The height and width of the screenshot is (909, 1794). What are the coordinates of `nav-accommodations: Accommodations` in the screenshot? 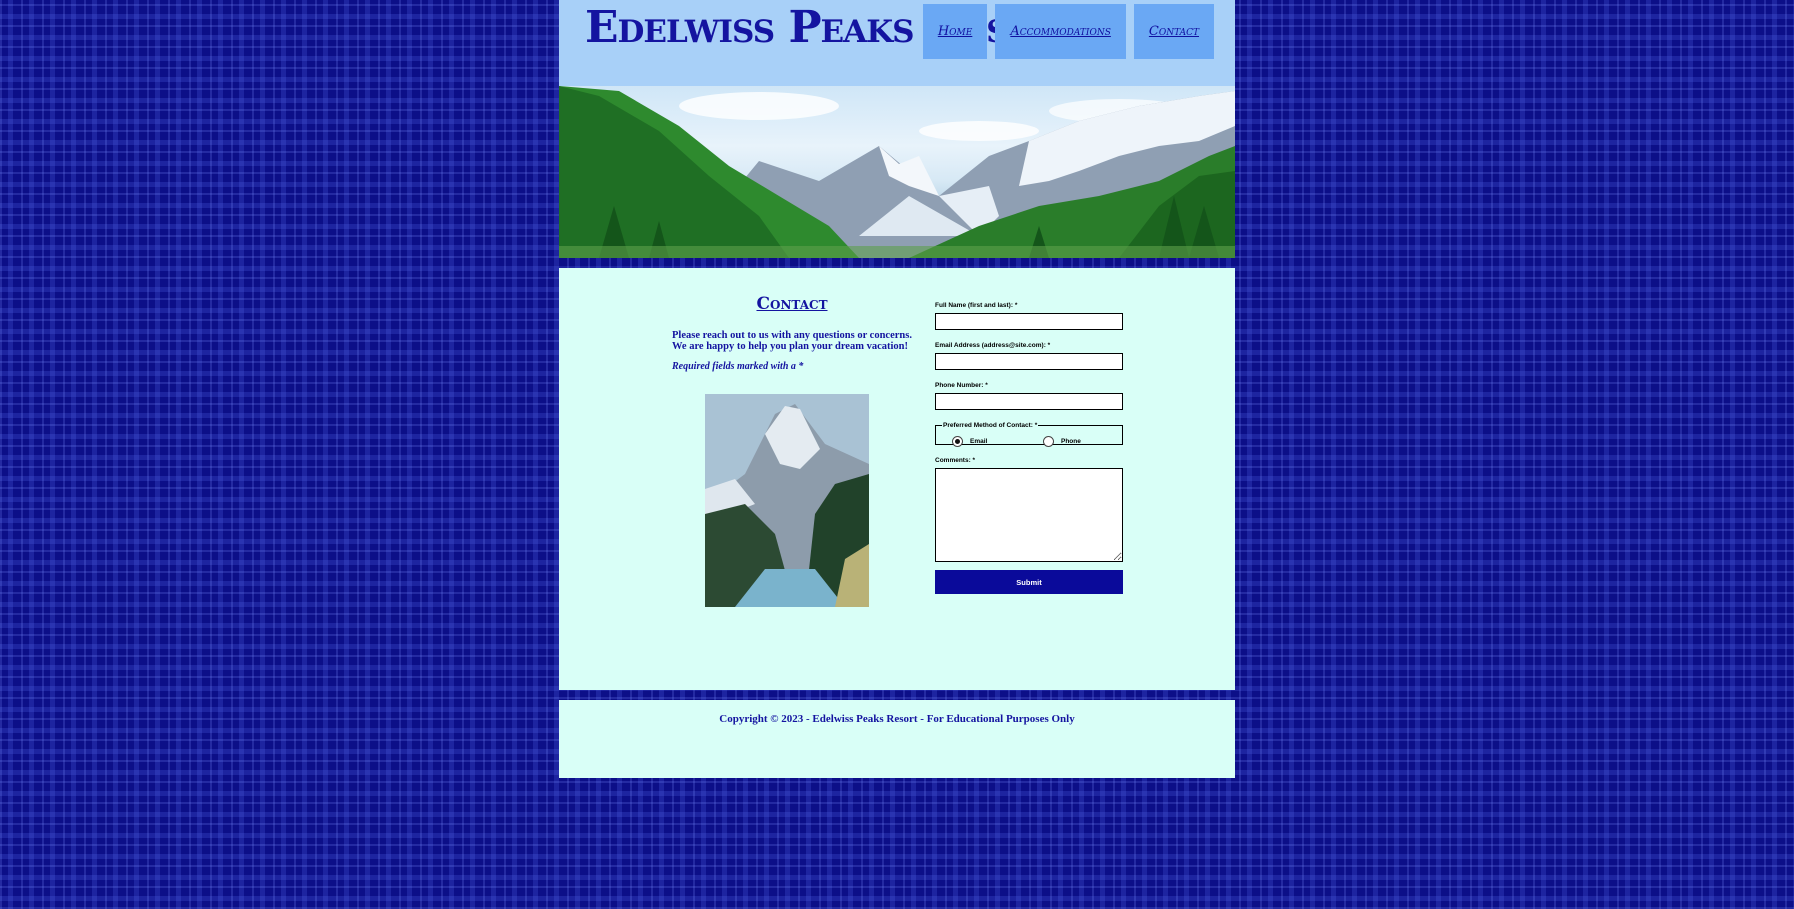 It's located at (1060, 31).